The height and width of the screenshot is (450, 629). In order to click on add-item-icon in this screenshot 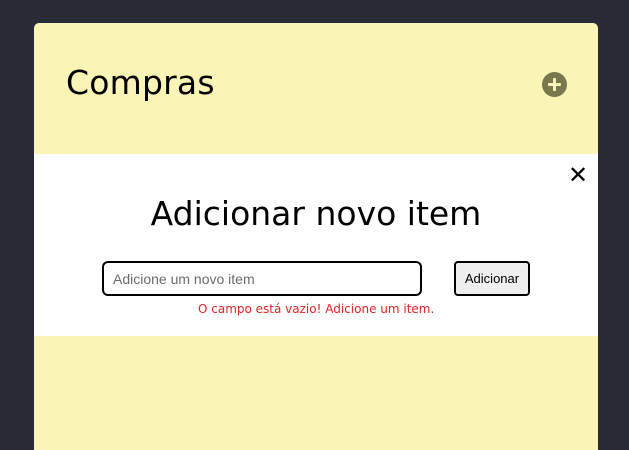, I will do `click(554, 84)`.